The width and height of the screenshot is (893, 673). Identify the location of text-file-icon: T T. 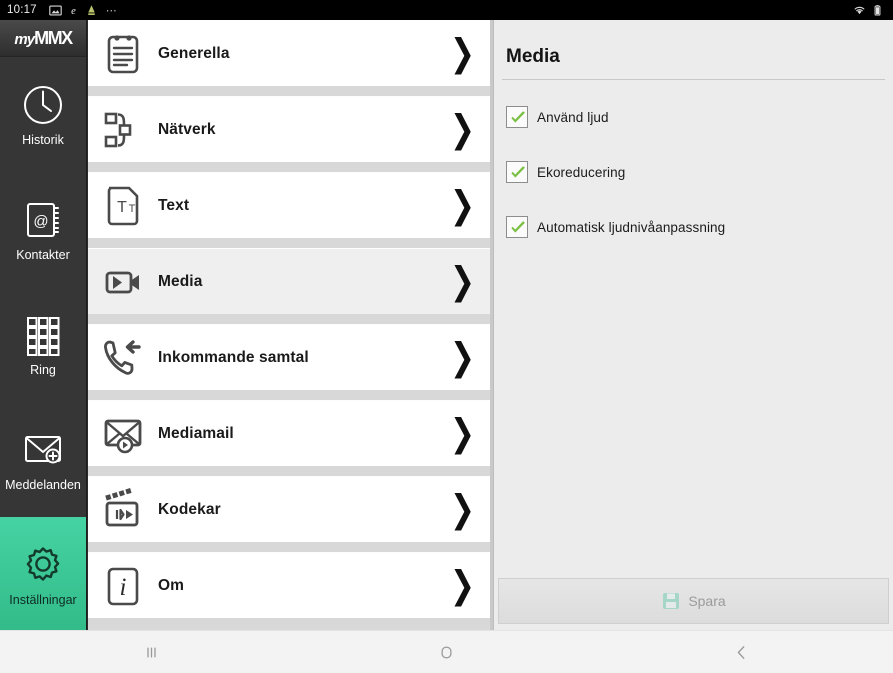
(123, 206).